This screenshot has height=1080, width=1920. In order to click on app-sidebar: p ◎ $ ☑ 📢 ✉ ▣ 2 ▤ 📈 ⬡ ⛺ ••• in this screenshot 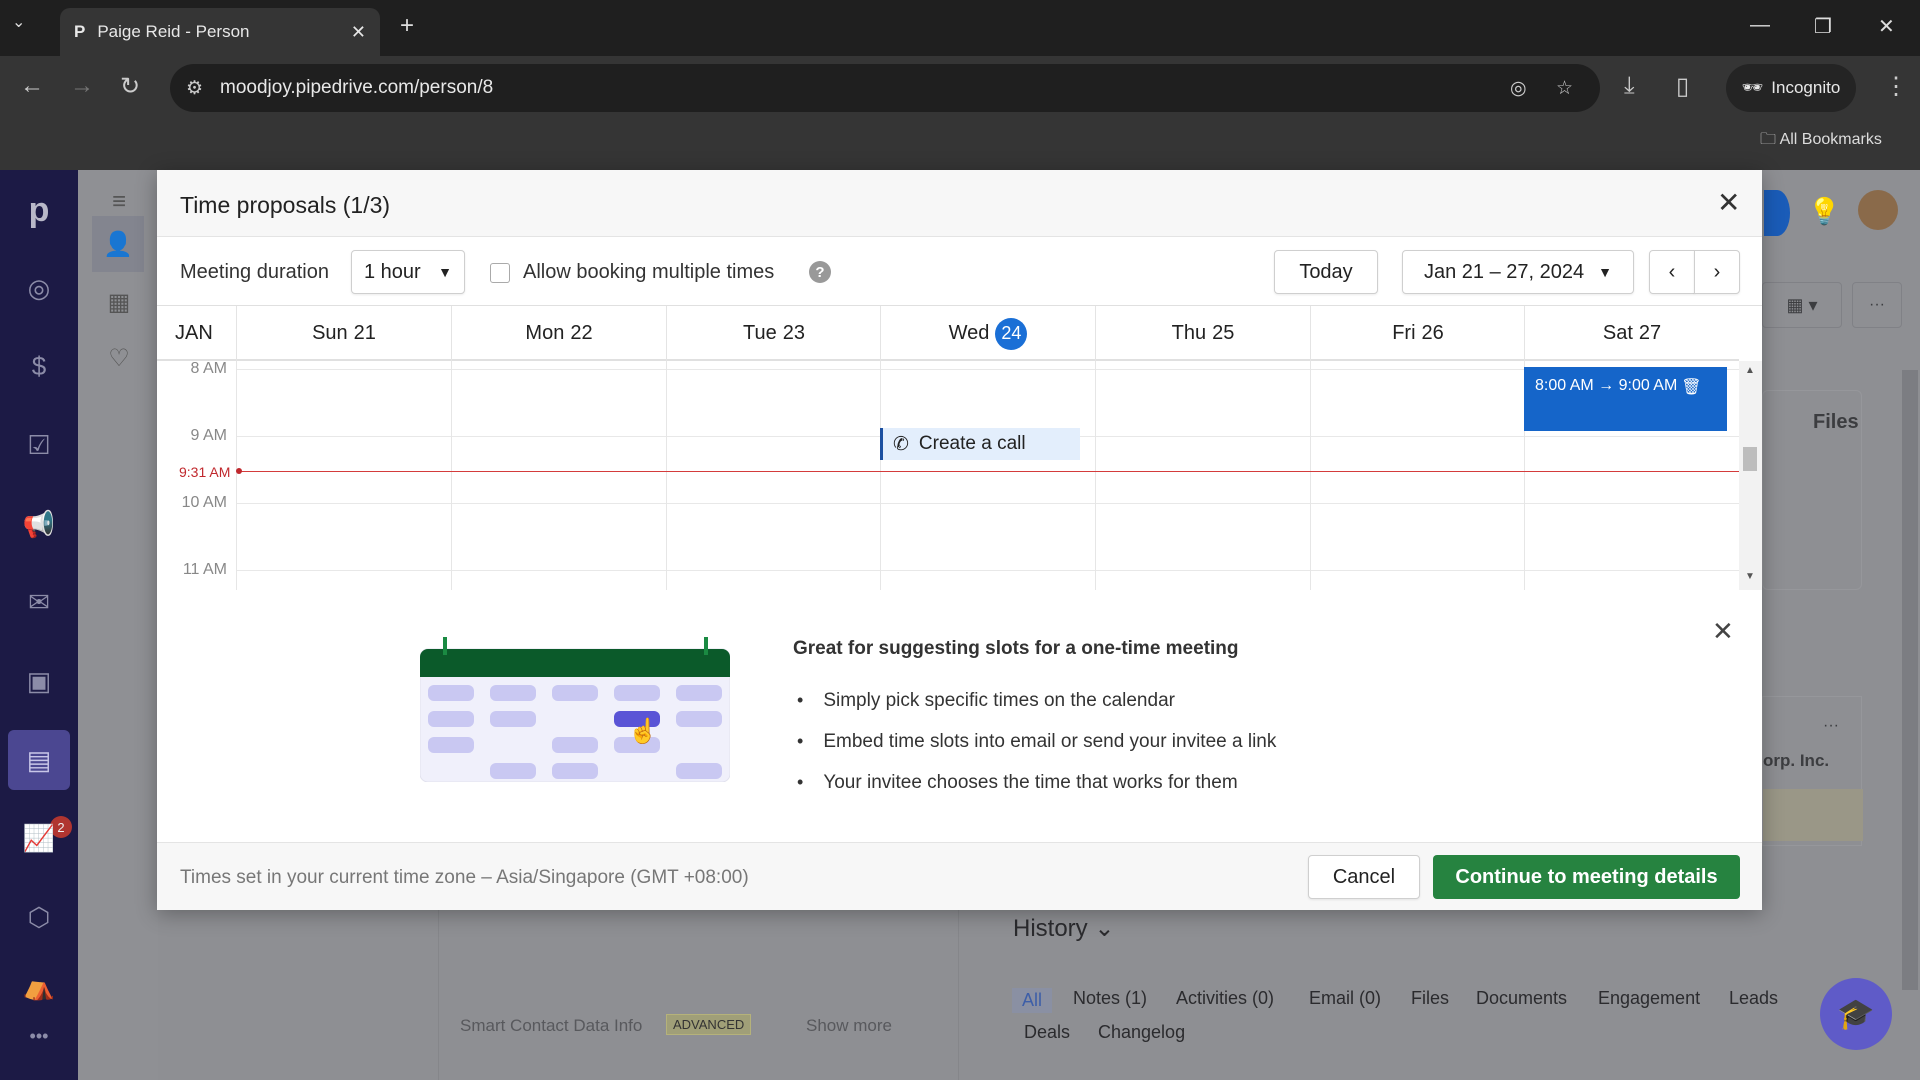, I will do `click(39, 625)`.